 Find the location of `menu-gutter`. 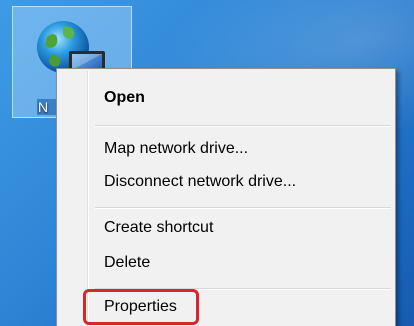

menu-gutter is located at coordinates (88, 198).